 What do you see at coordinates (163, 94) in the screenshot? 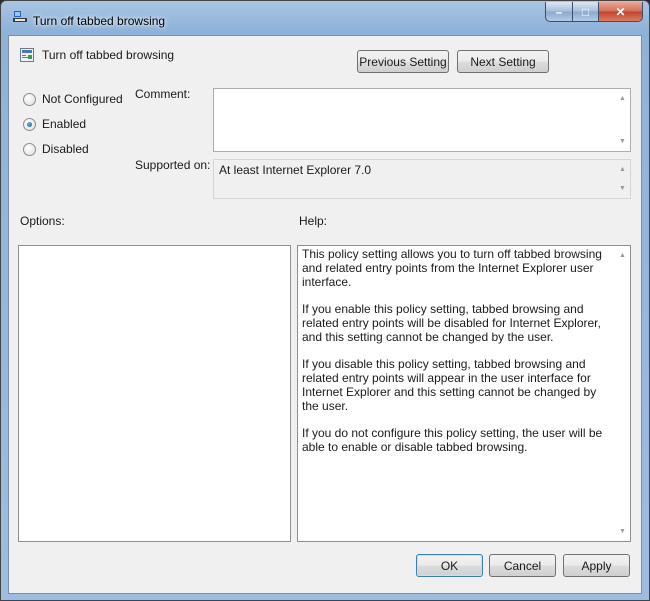
I see `comment-label: Comment:` at bounding box center [163, 94].